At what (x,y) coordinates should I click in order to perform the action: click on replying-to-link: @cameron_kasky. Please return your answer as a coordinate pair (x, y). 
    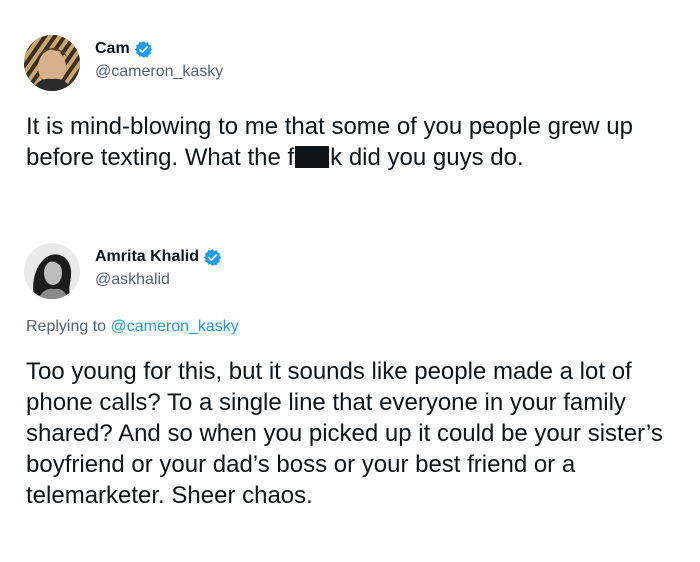
    Looking at the image, I should click on (175, 326).